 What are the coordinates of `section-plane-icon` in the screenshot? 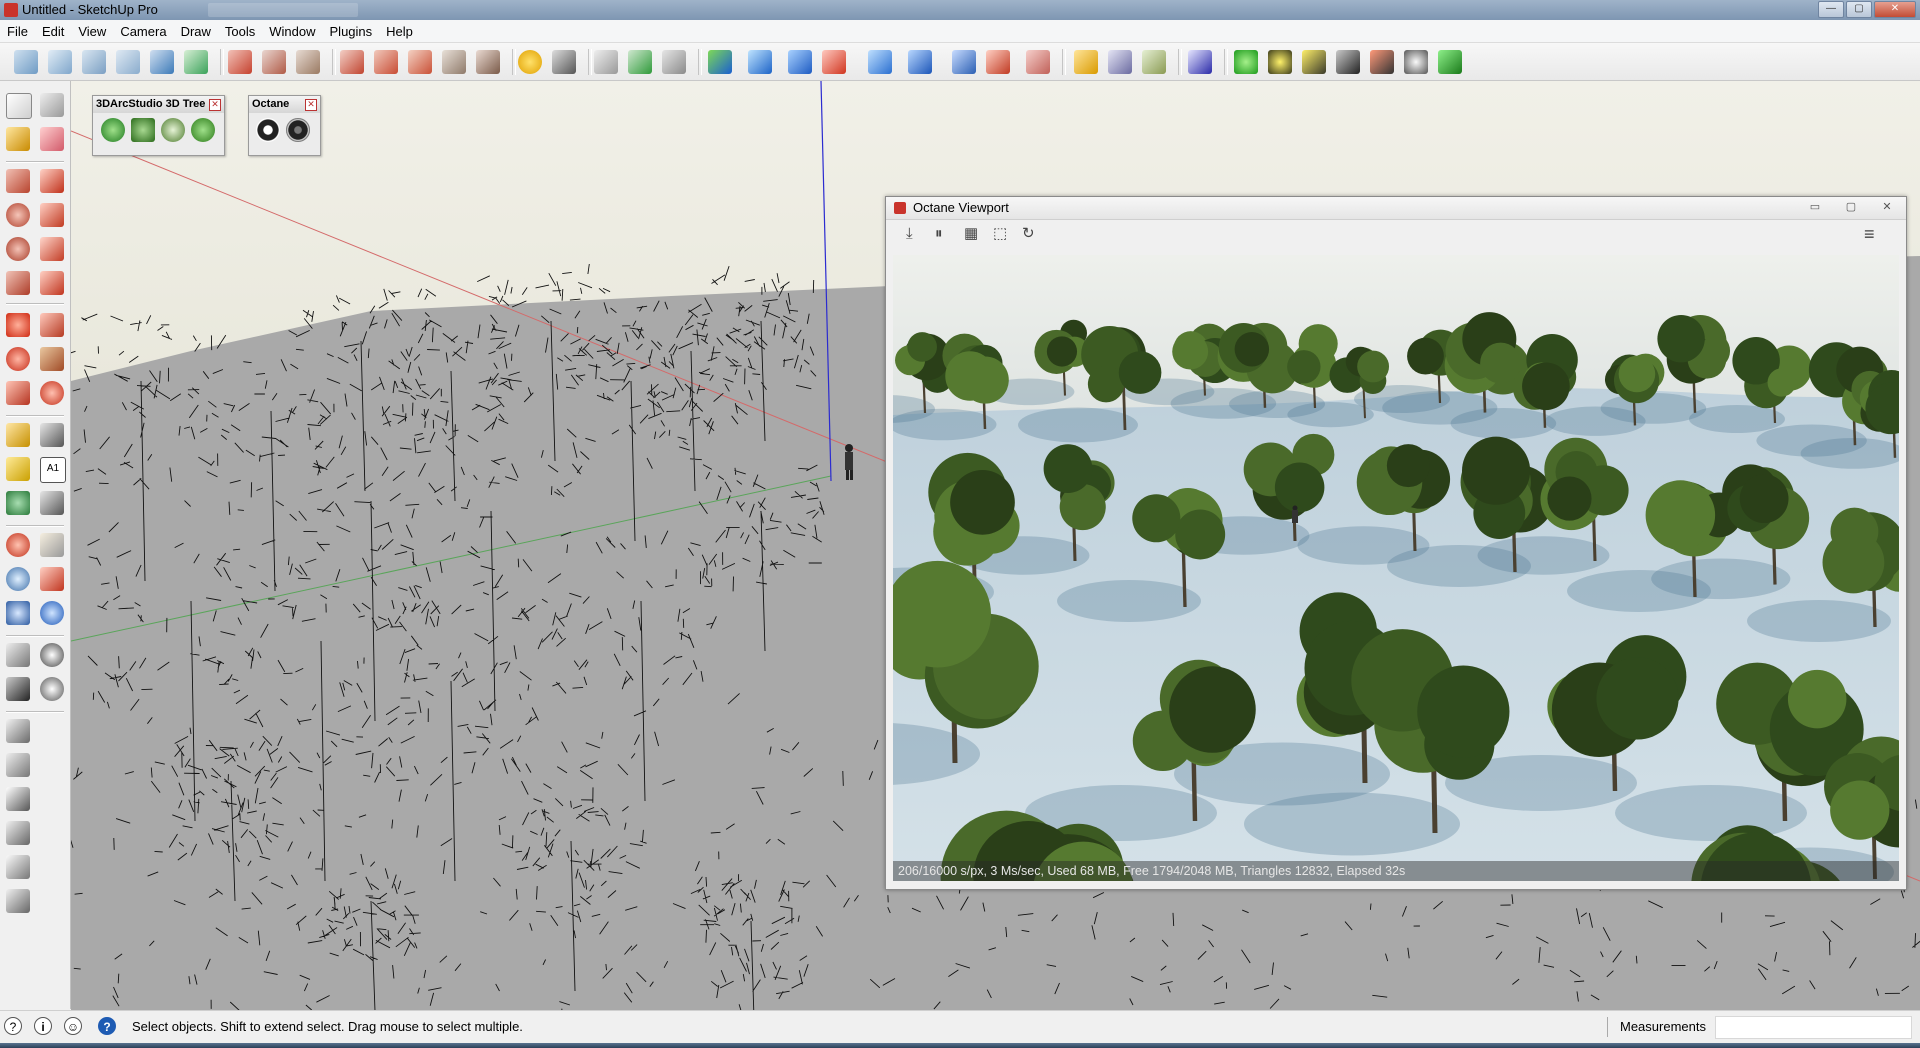 It's located at (162, 62).